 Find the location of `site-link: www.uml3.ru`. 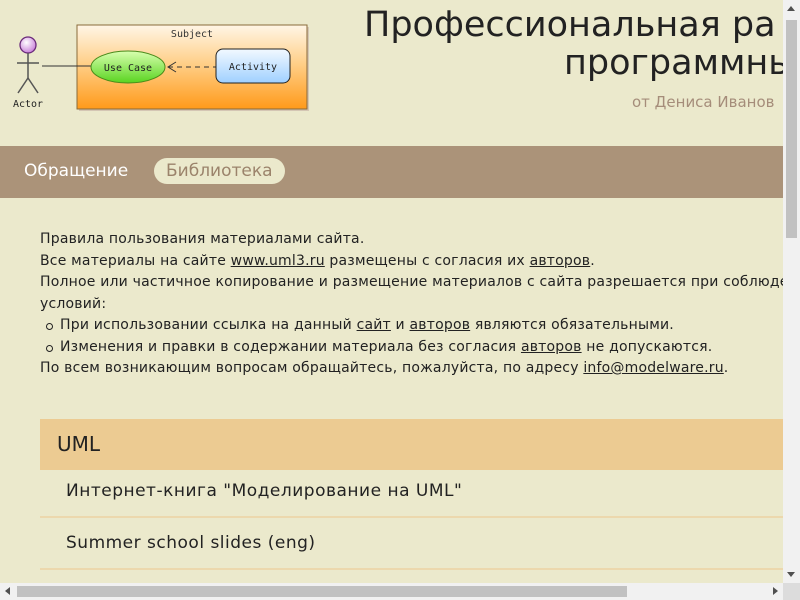

site-link: www.uml3.ru is located at coordinates (278, 261).